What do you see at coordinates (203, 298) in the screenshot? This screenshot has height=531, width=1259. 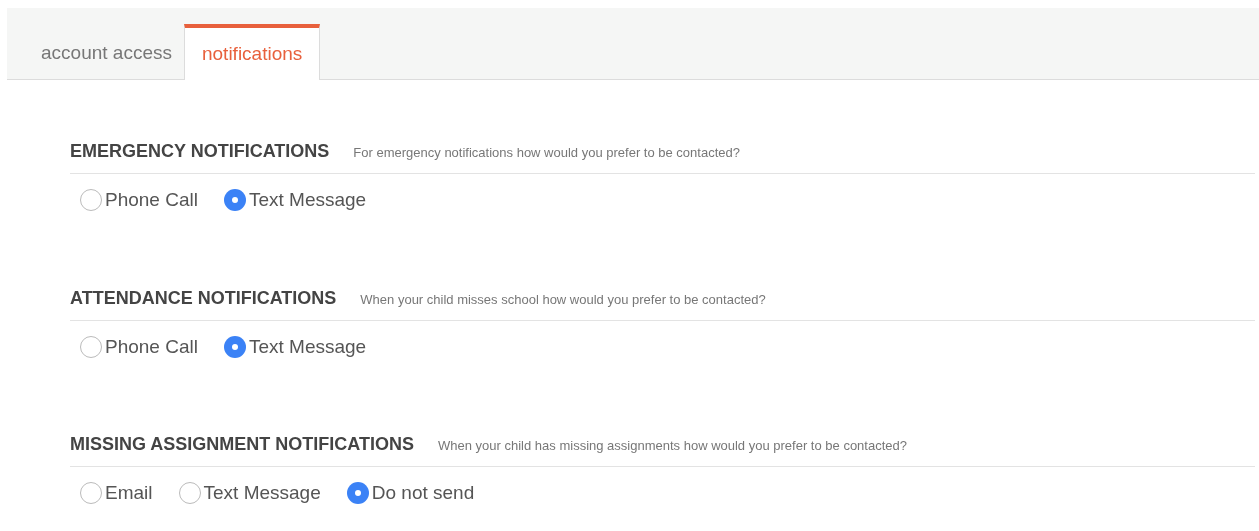 I see `section-title: ATTENDANCE NOTIFICATIONS` at bounding box center [203, 298].